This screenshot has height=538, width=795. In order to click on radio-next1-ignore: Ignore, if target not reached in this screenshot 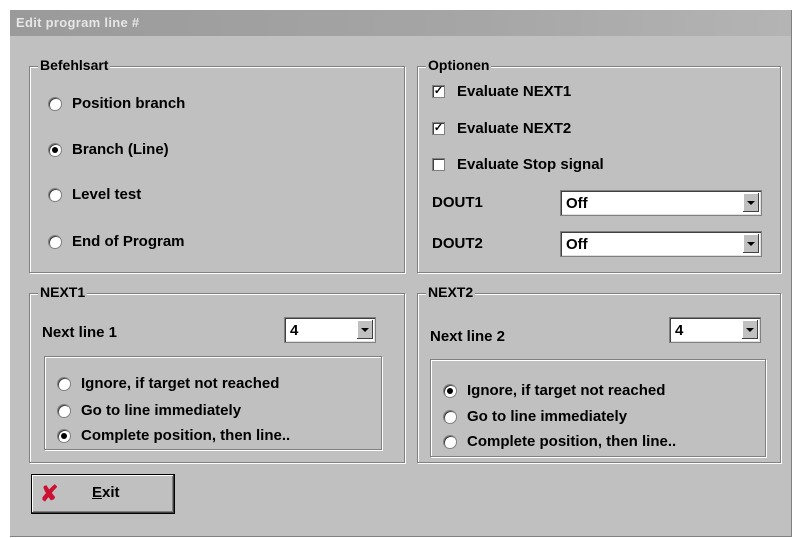, I will do `click(168, 383)`.